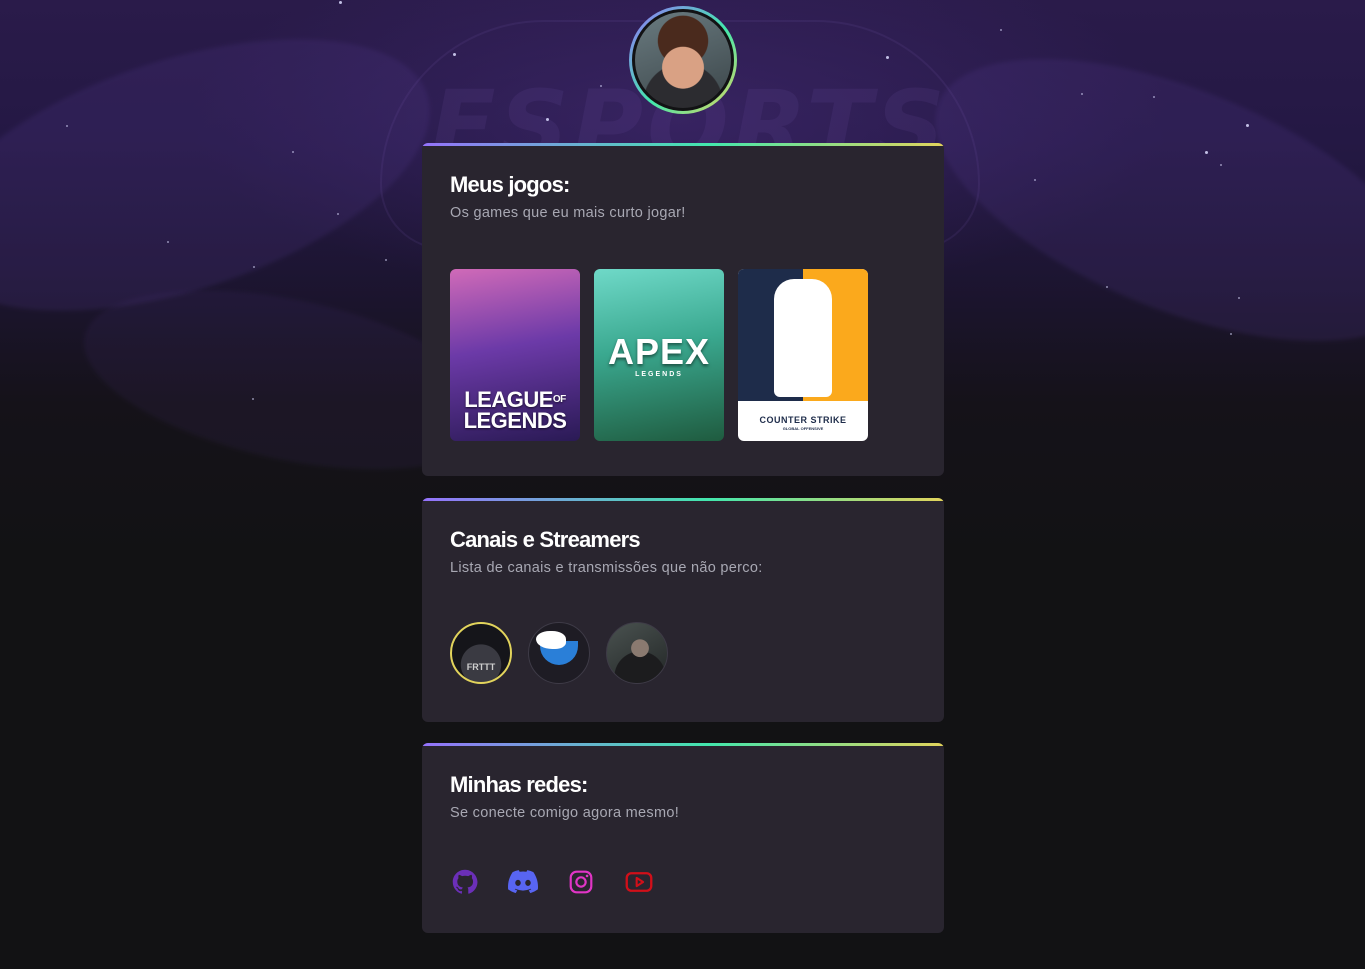 The image size is (1365, 969). I want to click on game-card-league-of-legends: LEAGUEOF LEGENDS, so click(515, 355).